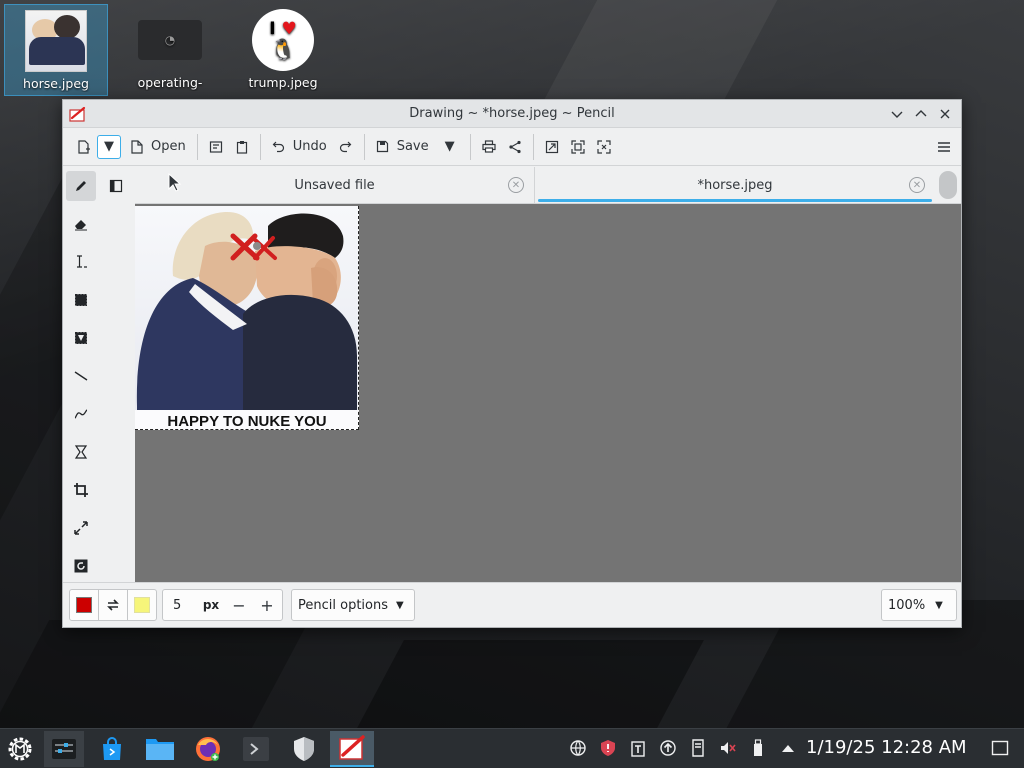 The height and width of the screenshot is (768, 1024). I want to click on taskbar-shield, so click(304, 749).